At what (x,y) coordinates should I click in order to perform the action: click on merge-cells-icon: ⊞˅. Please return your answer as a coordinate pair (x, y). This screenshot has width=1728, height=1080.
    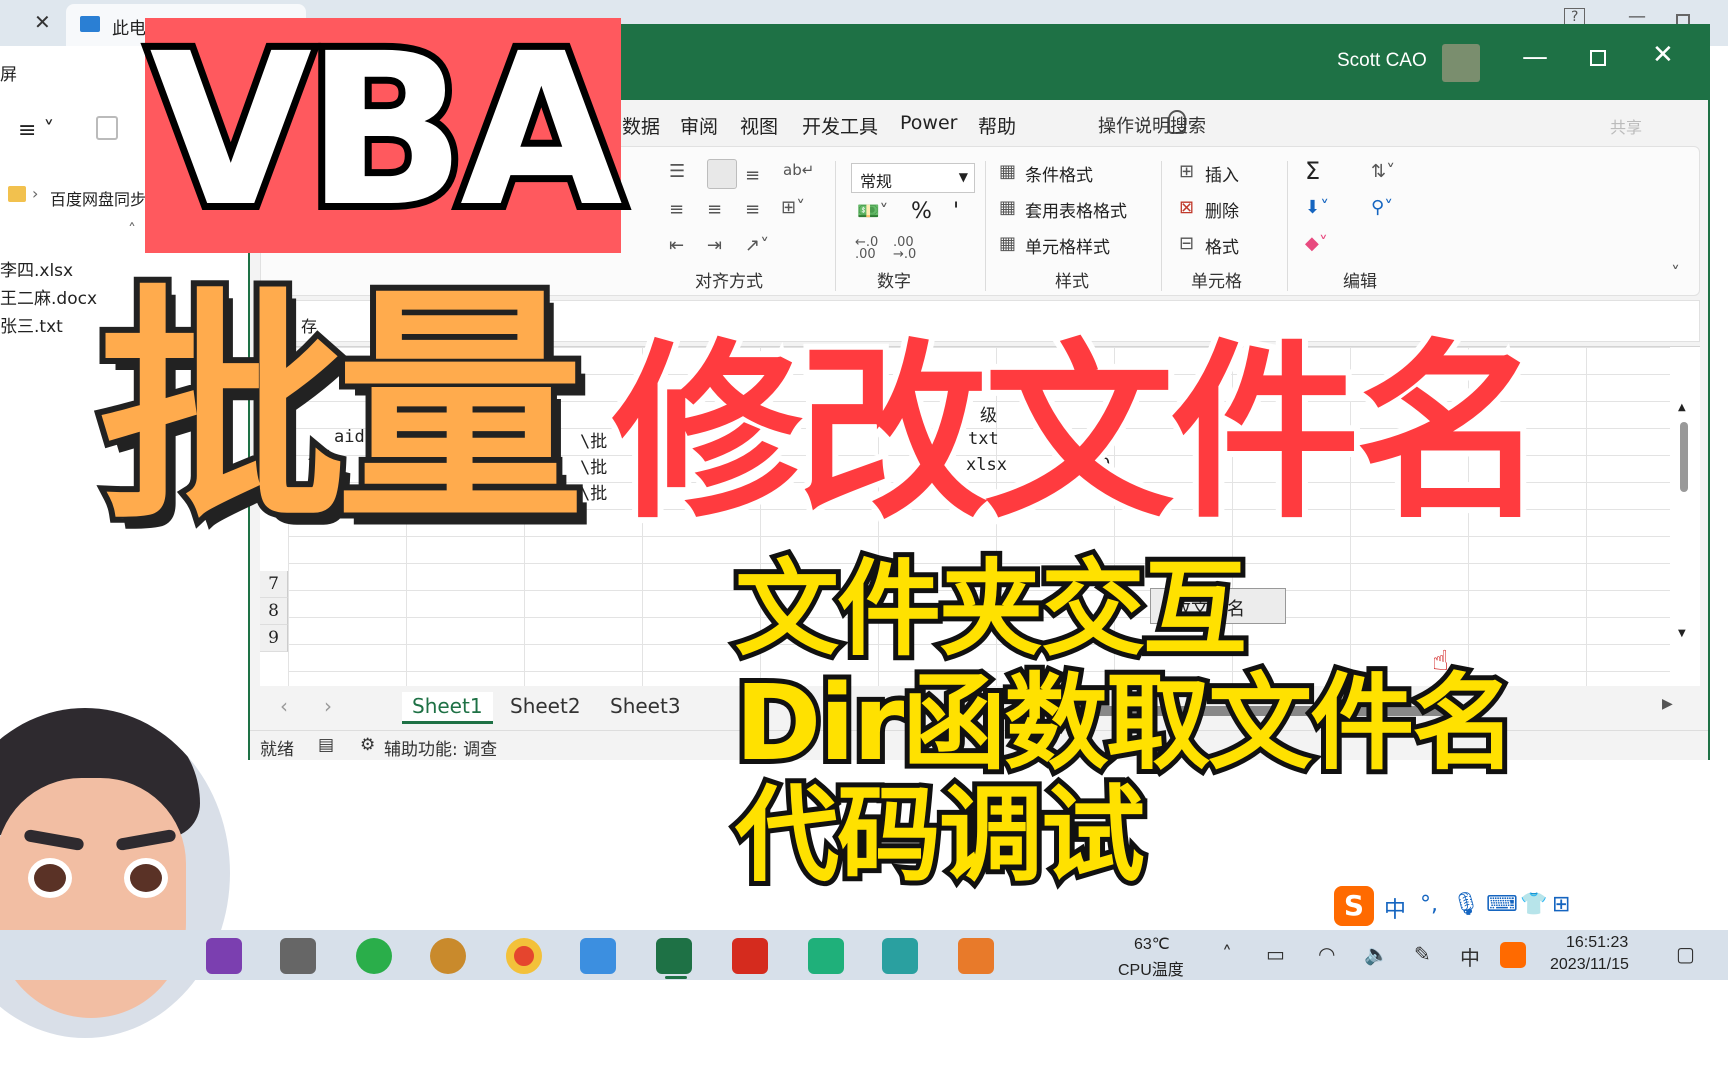
    Looking at the image, I should click on (793, 207).